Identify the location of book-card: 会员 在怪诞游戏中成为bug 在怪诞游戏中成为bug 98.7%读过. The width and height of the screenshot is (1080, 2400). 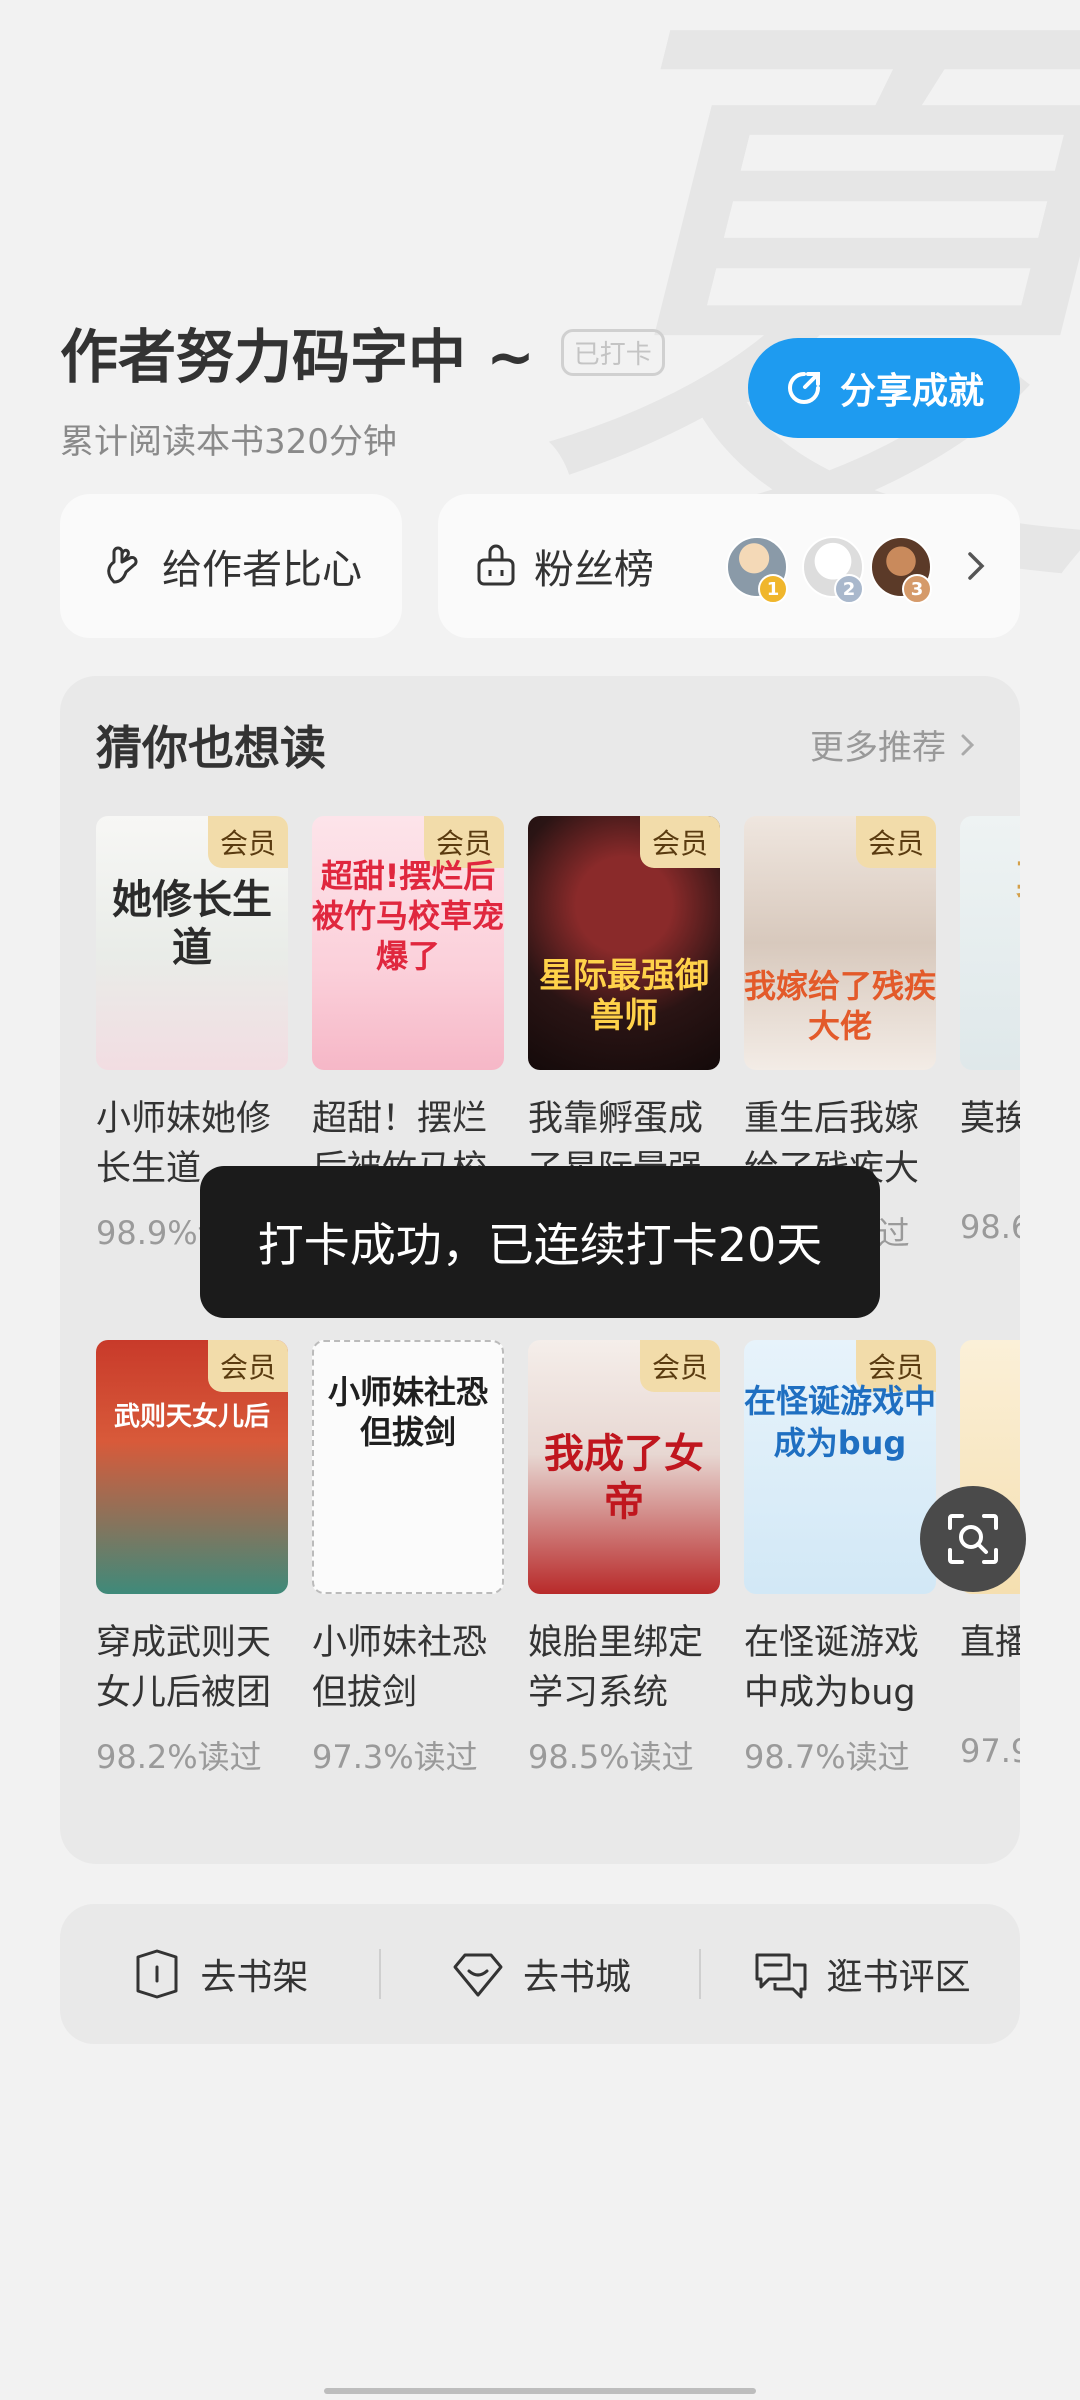
(840, 1559).